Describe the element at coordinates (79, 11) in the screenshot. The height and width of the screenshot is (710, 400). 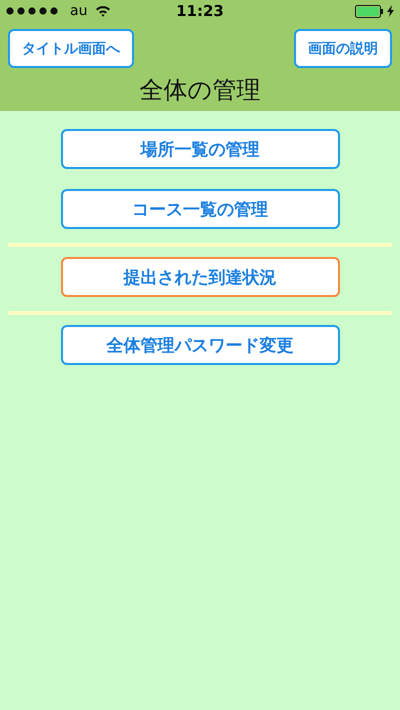
I see `carrier-name: au` at that location.